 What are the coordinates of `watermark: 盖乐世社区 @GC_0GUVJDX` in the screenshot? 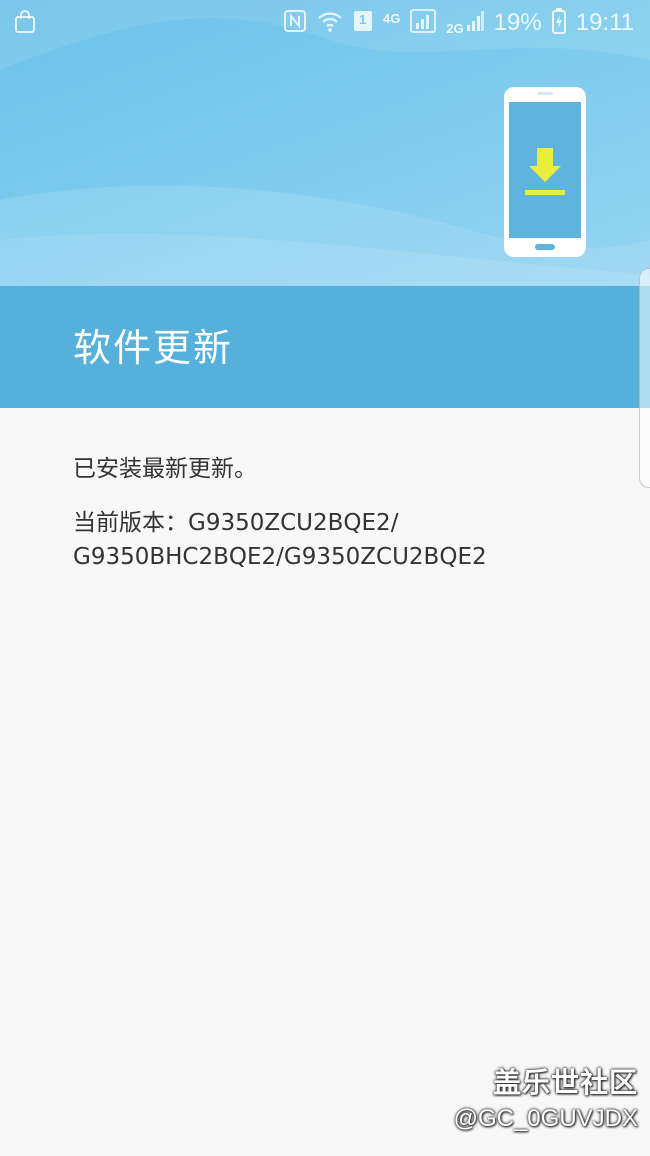 It's located at (546, 1100).